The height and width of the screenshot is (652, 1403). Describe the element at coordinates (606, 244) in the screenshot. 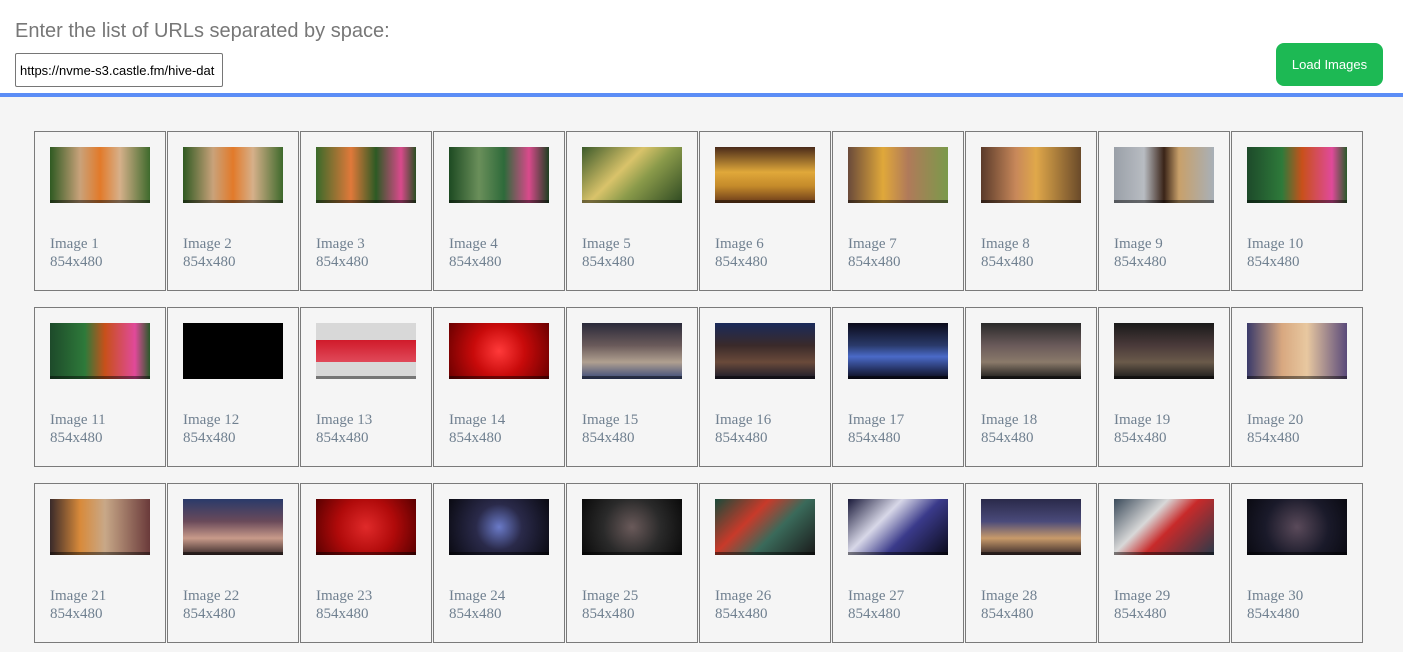

I see `image-name-label: Image 5` at that location.